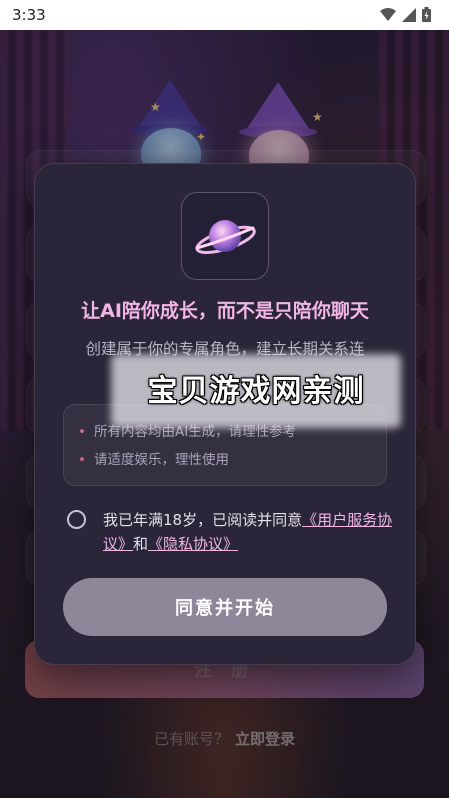 The height and width of the screenshot is (798, 449). What do you see at coordinates (225, 311) in the screenshot?
I see `dialog-title: 让AI陪你成长，而不是只陪你聊天` at bounding box center [225, 311].